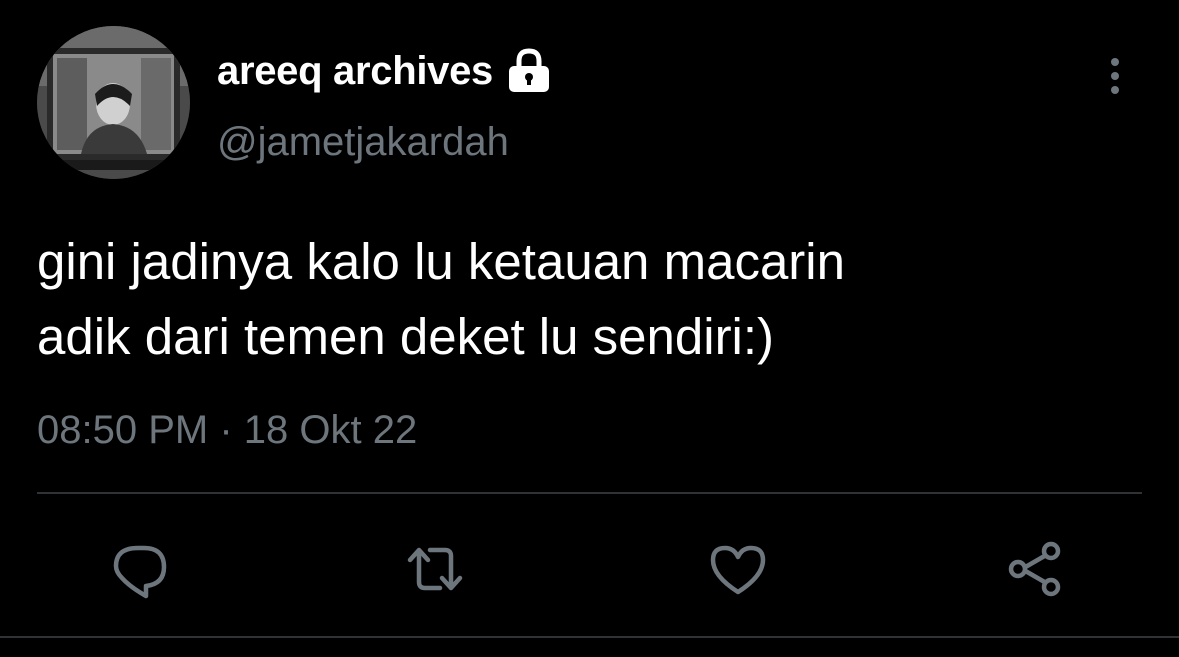  What do you see at coordinates (441, 261) in the screenshot?
I see `tweet-text-line: gini jadinya kalo lu ketauan macarin` at bounding box center [441, 261].